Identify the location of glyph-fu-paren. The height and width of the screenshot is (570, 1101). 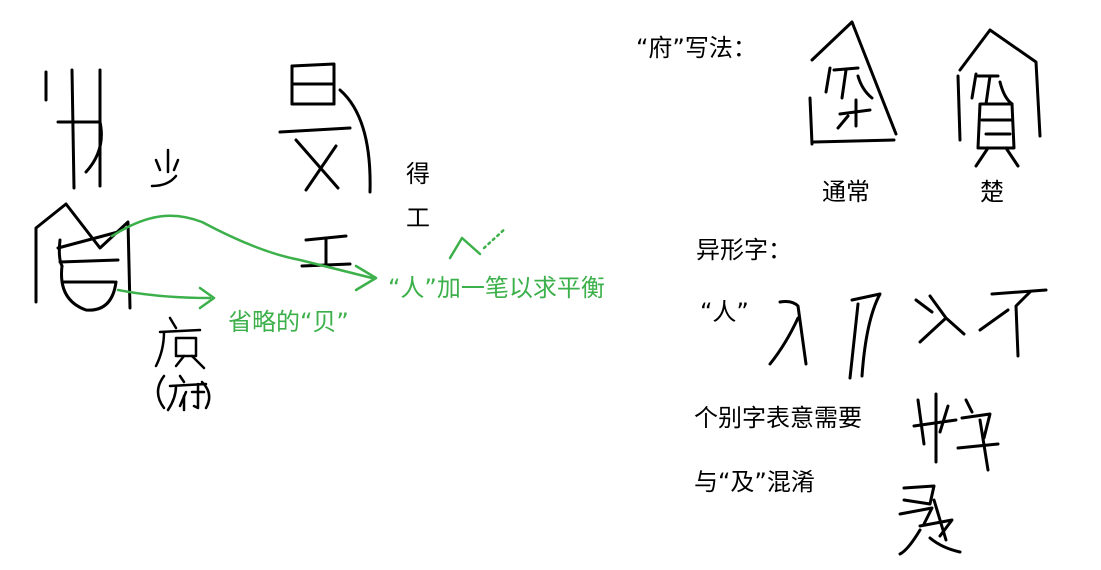
(183, 393).